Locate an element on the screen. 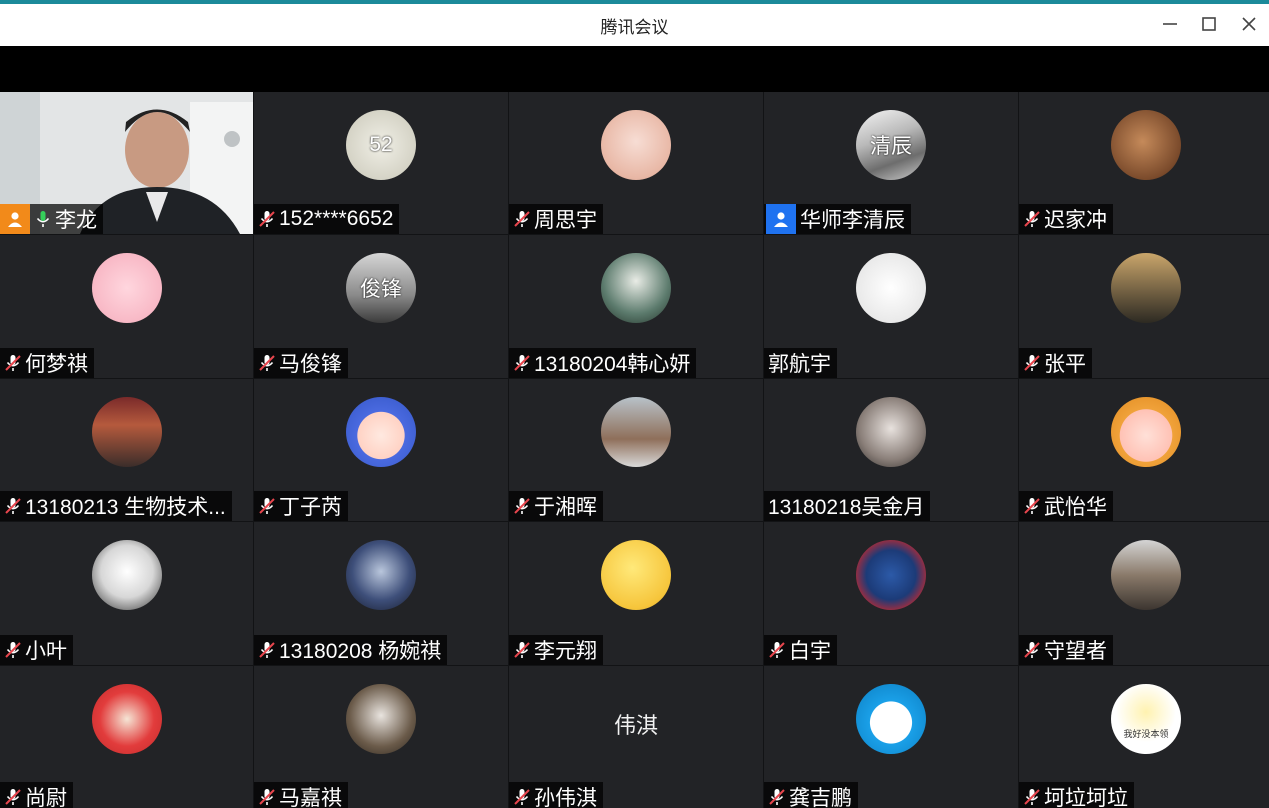 This screenshot has height=808, width=1269. participant-name-bar: 13180208 杨婉祺 is located at coordinates (351, 650).